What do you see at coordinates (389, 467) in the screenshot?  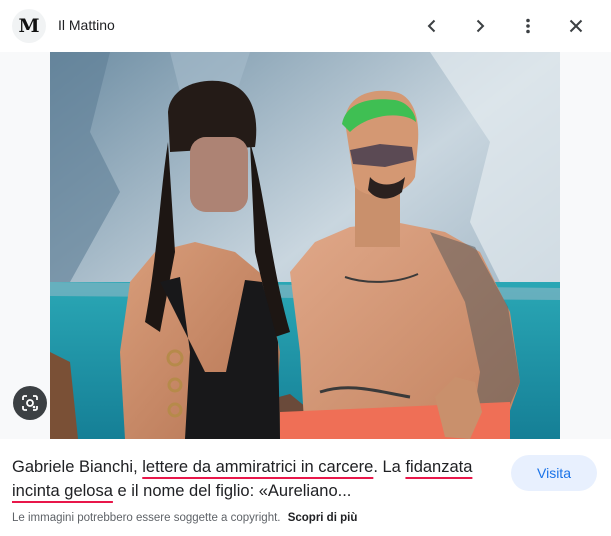 I see `caption-text: . La` at bounding box center [389, 467].